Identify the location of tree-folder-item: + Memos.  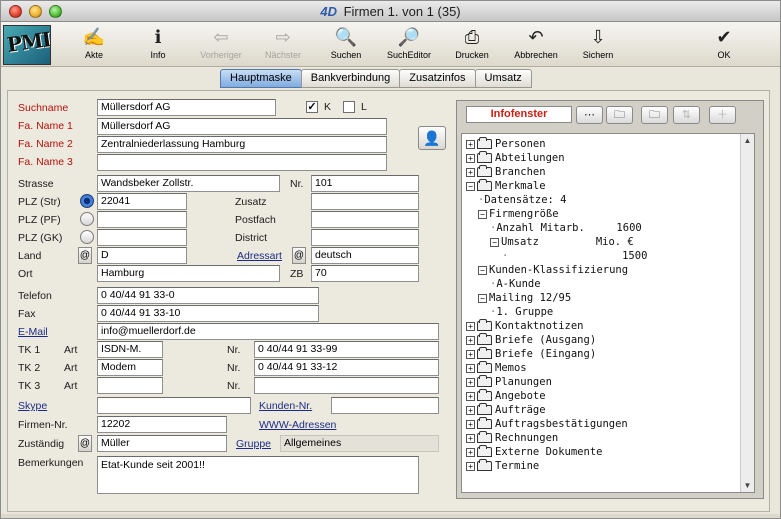
(496, 368).